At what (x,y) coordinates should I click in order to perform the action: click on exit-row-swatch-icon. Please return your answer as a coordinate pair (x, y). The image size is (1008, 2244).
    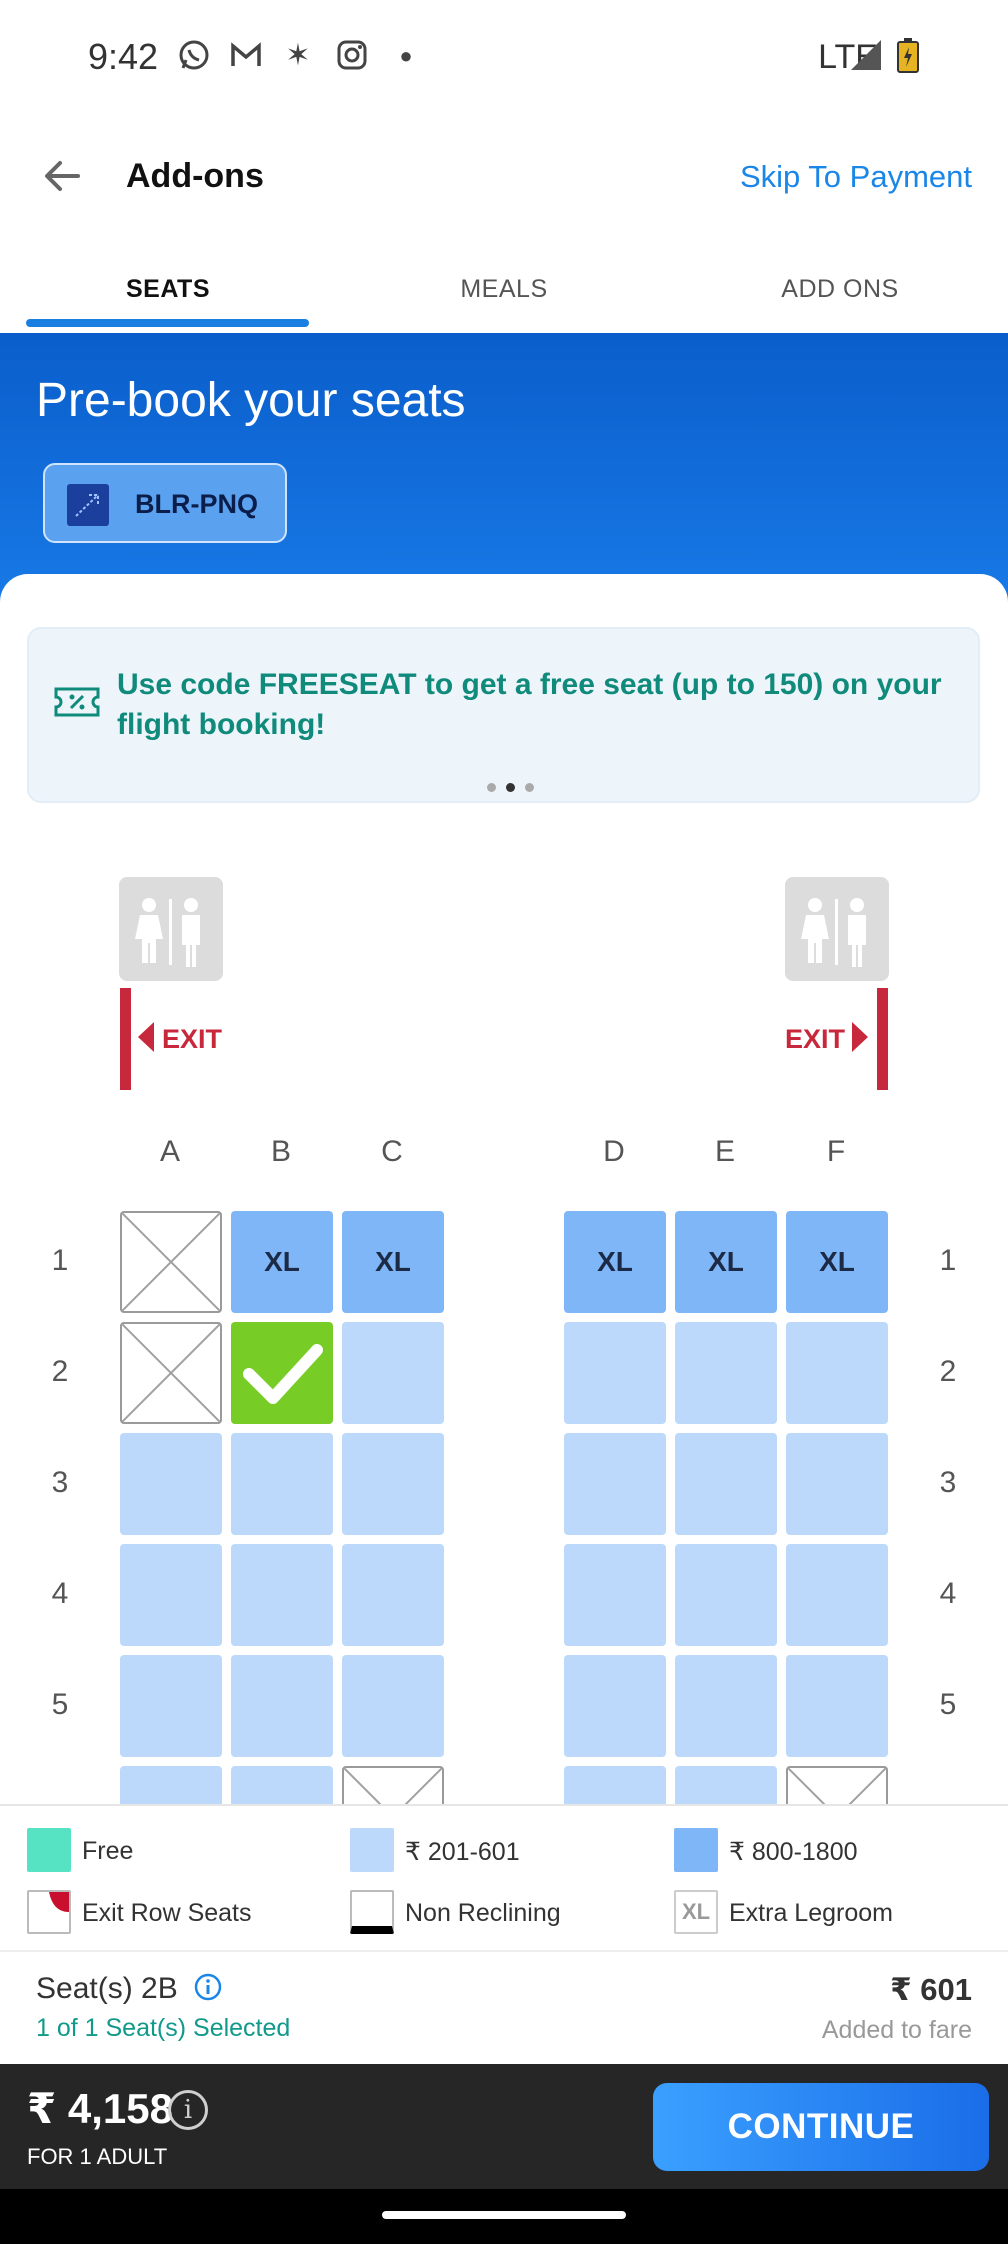
    Looking at the image, I should click on (49, 1912).